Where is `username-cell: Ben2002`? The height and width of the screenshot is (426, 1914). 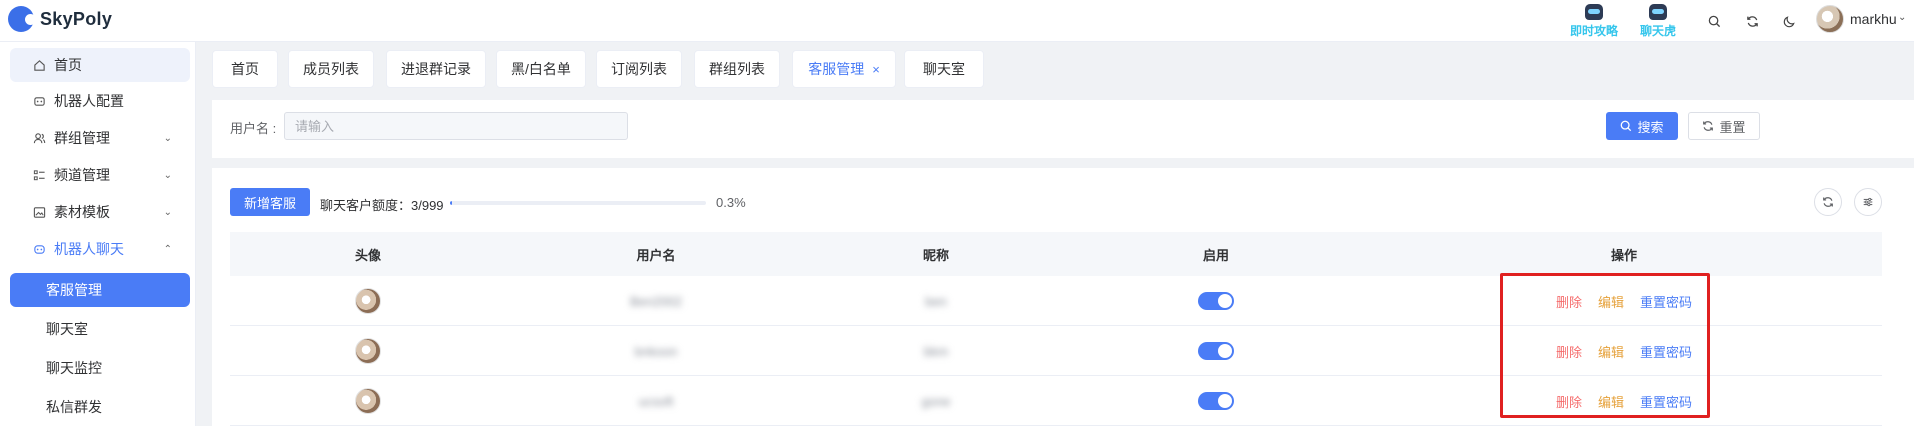
username-cell: Ben2002 is located at coordinates (656, 301).